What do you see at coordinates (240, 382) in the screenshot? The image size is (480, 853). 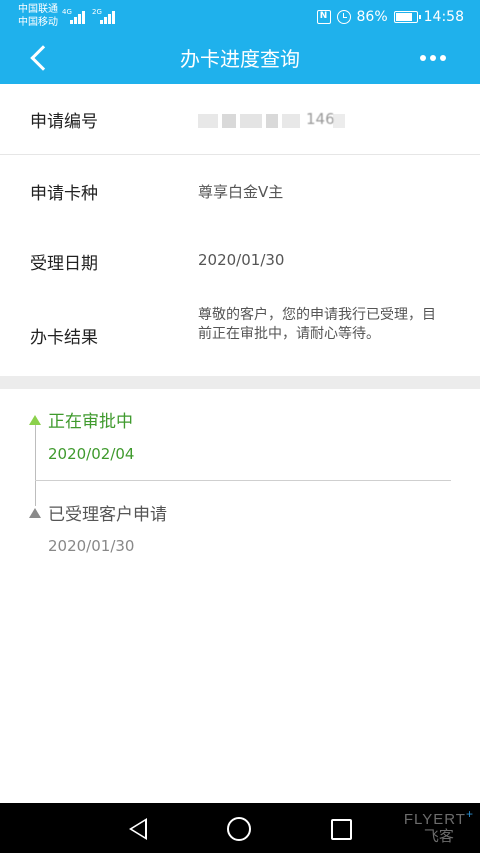 I see `section-separator` at bounding box center [240, 382].